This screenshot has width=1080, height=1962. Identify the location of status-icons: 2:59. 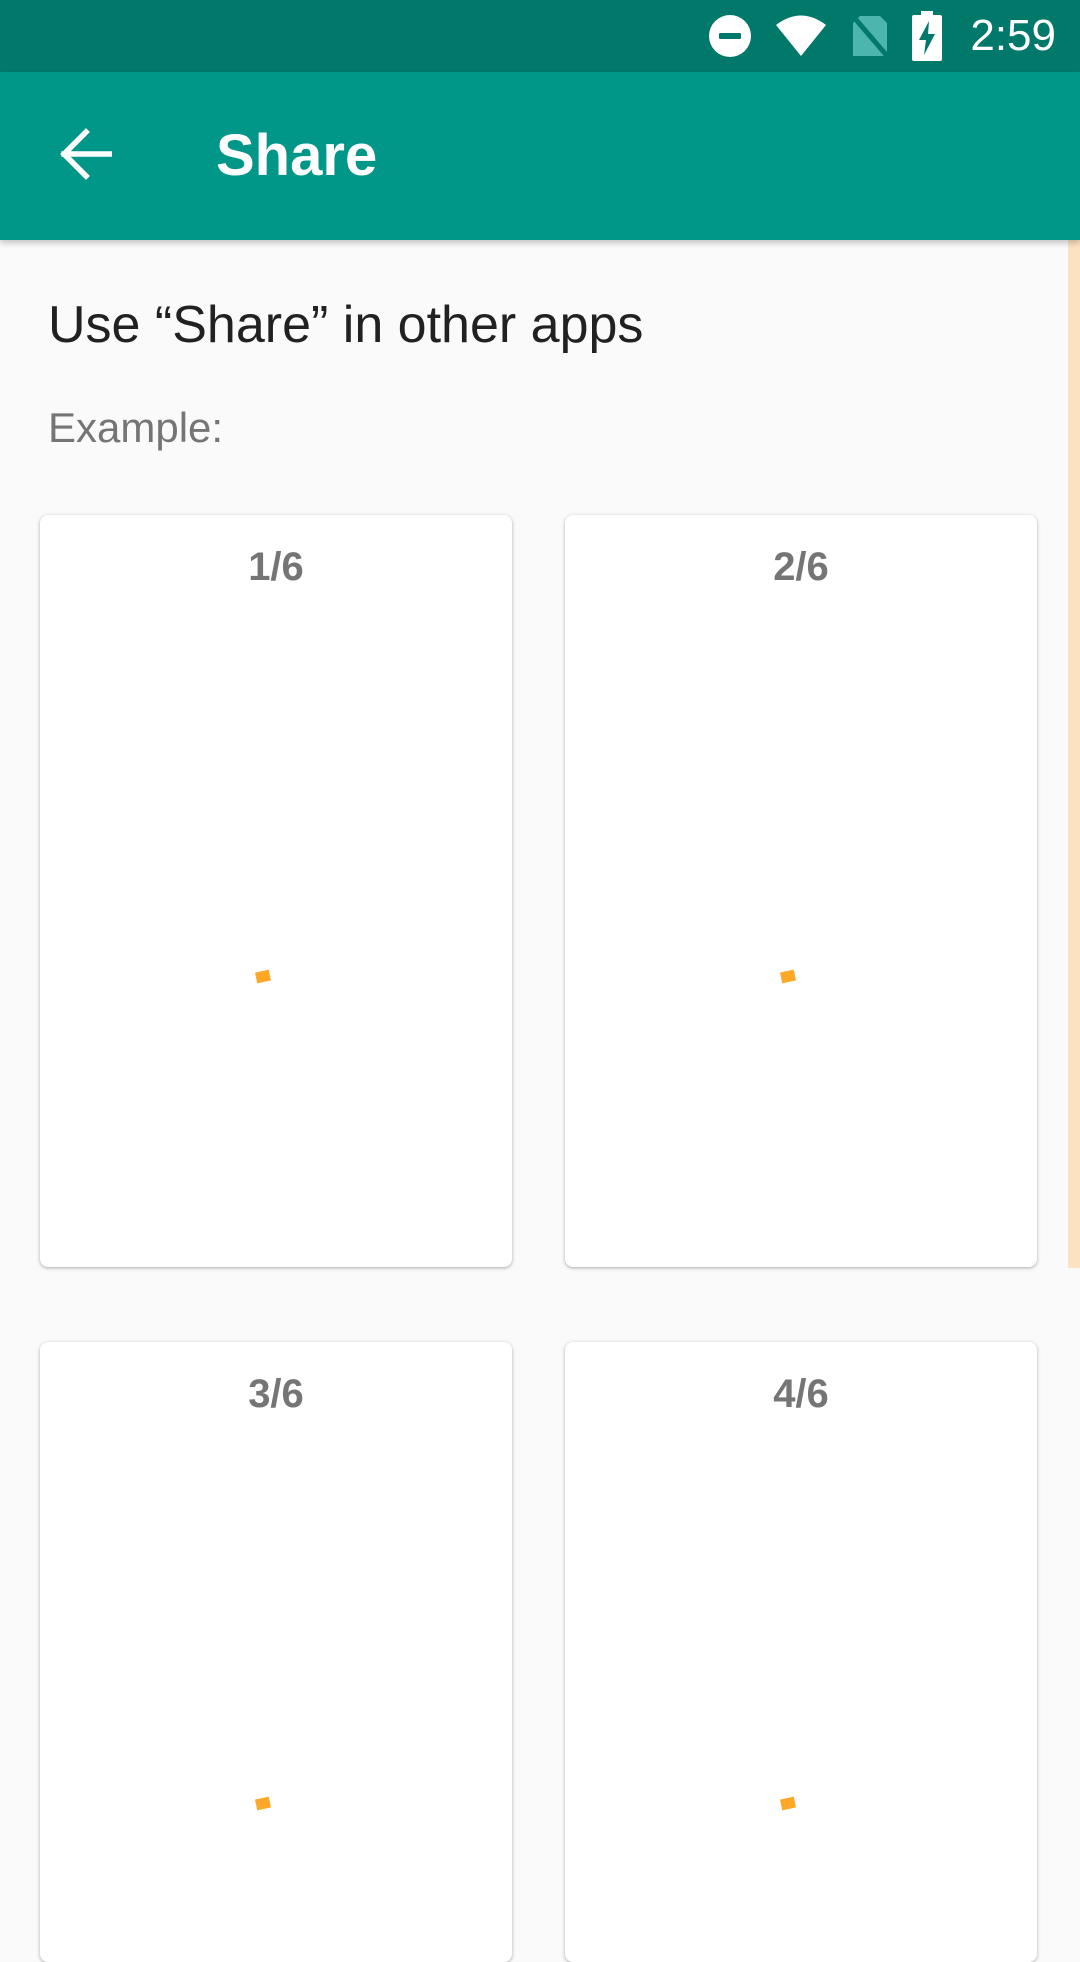
(882, 36).